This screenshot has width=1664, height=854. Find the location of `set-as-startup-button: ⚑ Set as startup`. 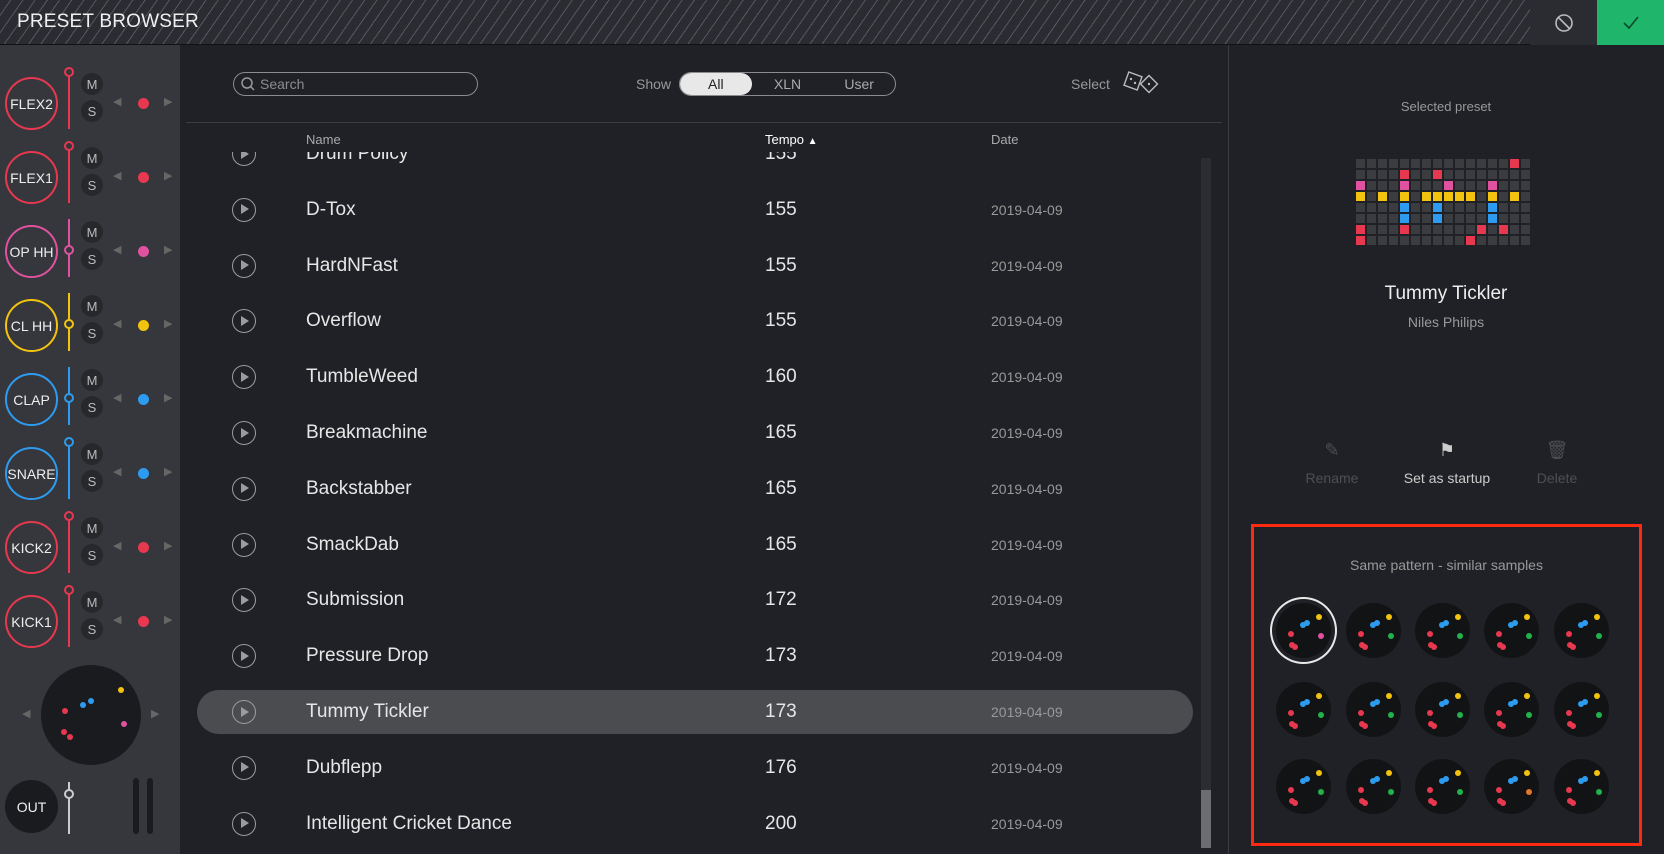

set-as-startup-button: ⚑ Set as startup is located at coordinates (1447, 463).